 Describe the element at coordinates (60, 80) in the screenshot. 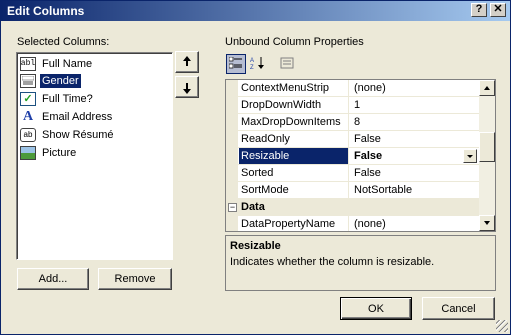

I see `list-item-label: Gender` at that location.